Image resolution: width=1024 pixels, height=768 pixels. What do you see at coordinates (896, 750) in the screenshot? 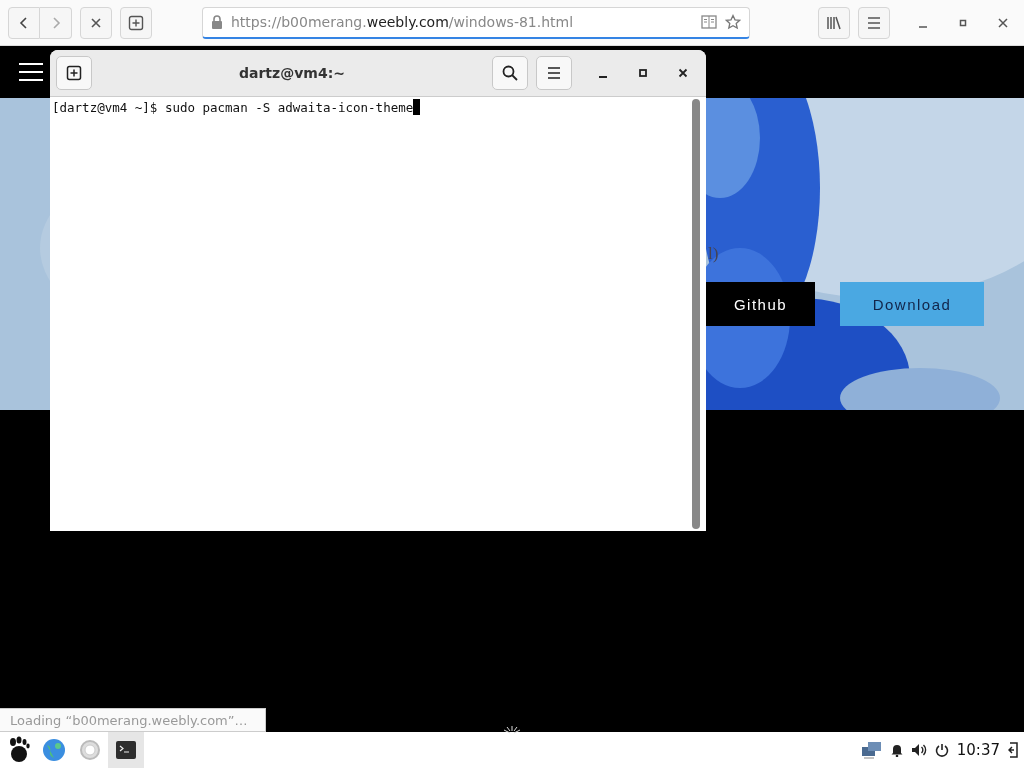
I see `bell-icon` at bounding box center [896, 750].